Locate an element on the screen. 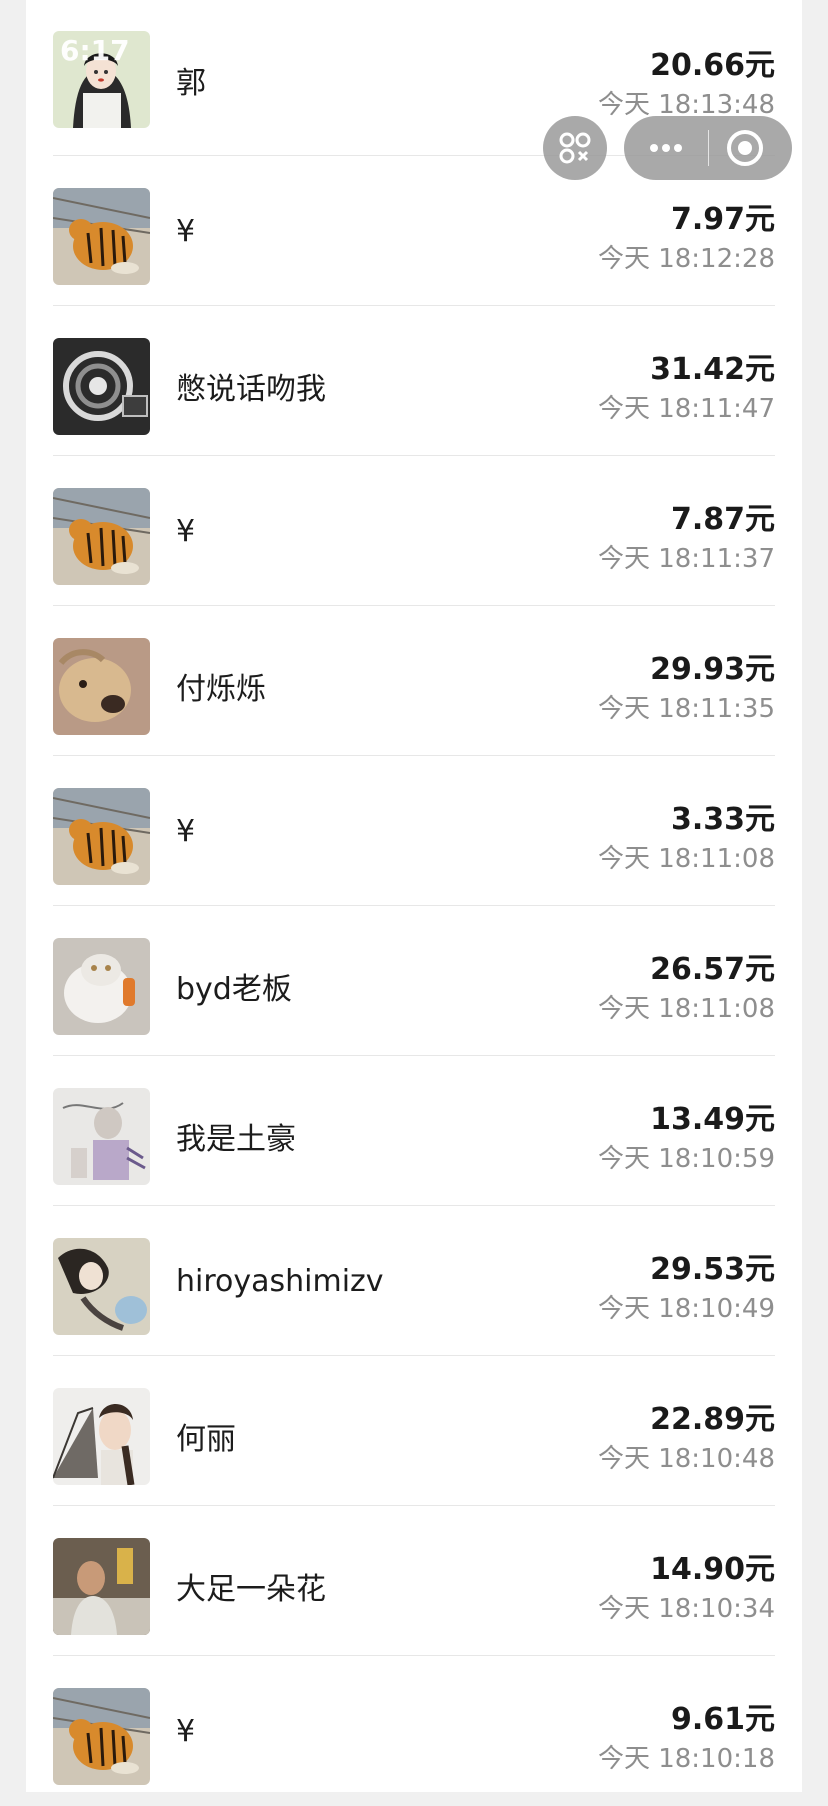 This screenshot has height=1806, width=828. timestamp: 今天 18:12:28 is located at coordinates (686, 259).